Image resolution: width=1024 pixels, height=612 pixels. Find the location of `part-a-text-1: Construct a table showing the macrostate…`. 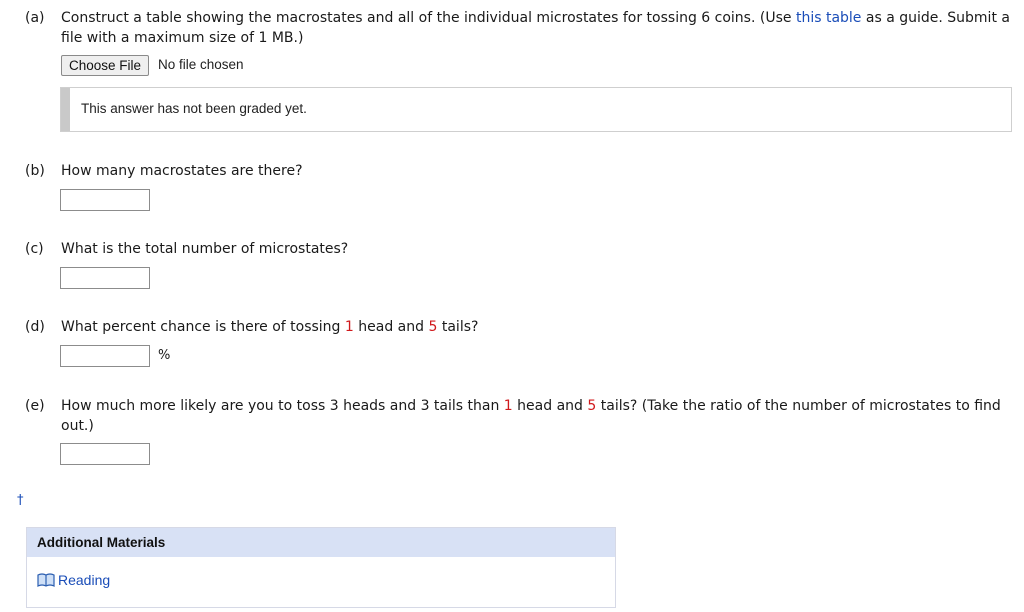

part-a-text-1: Construct a table showing the macrostate… is located at coordinates (428, 18).